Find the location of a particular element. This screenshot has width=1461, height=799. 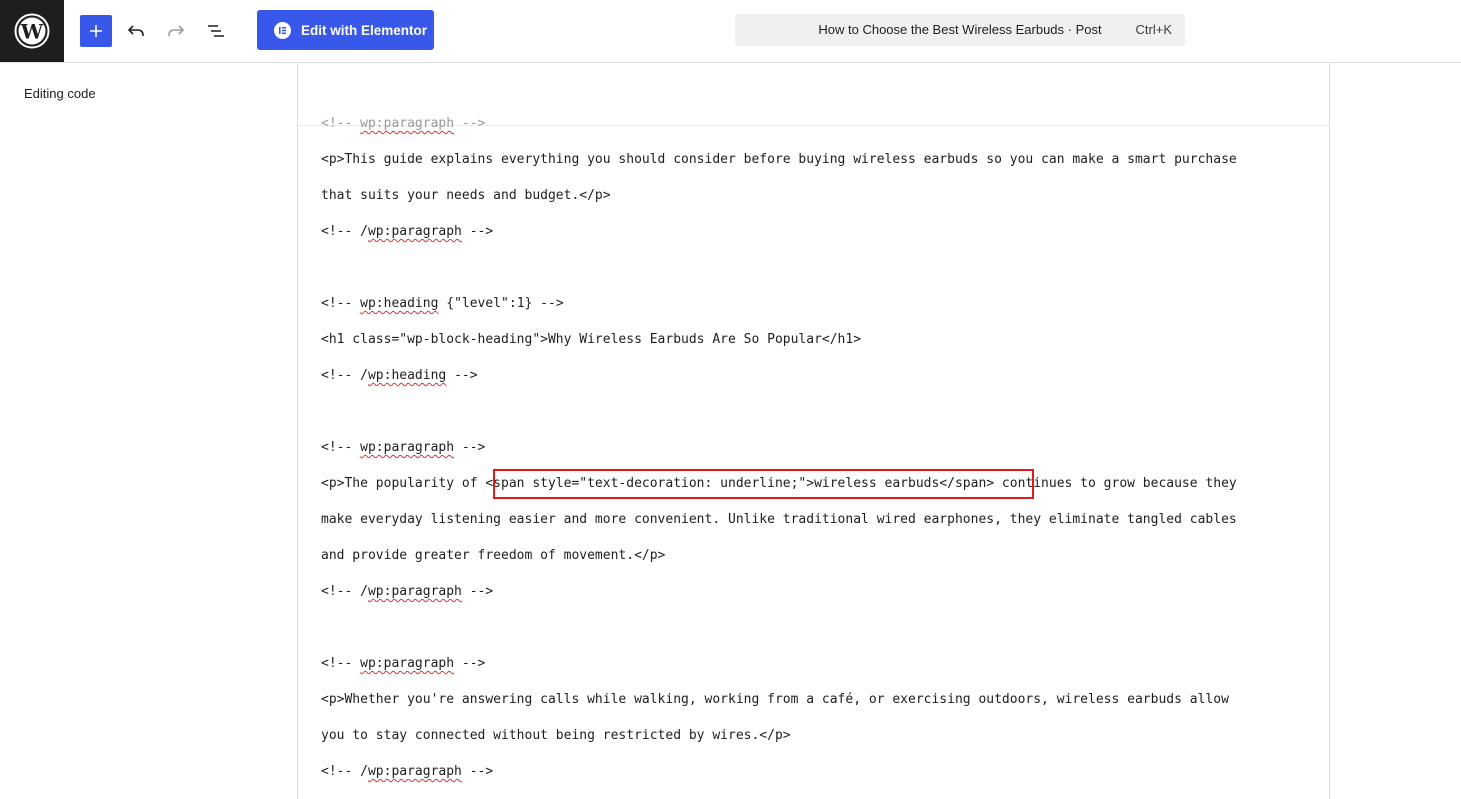

plus-icon is located at coordinates (96, 31).